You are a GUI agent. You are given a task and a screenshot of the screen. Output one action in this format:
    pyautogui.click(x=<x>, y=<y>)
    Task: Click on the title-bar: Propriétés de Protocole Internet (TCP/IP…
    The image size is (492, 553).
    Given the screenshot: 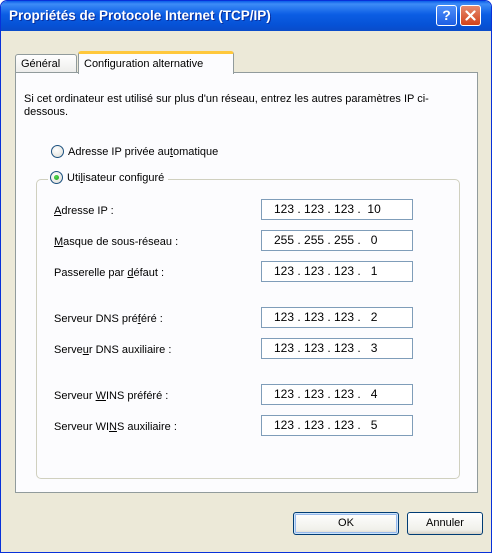 What is the action you would take?
    pyautogui.click(x=246, y=16)
    